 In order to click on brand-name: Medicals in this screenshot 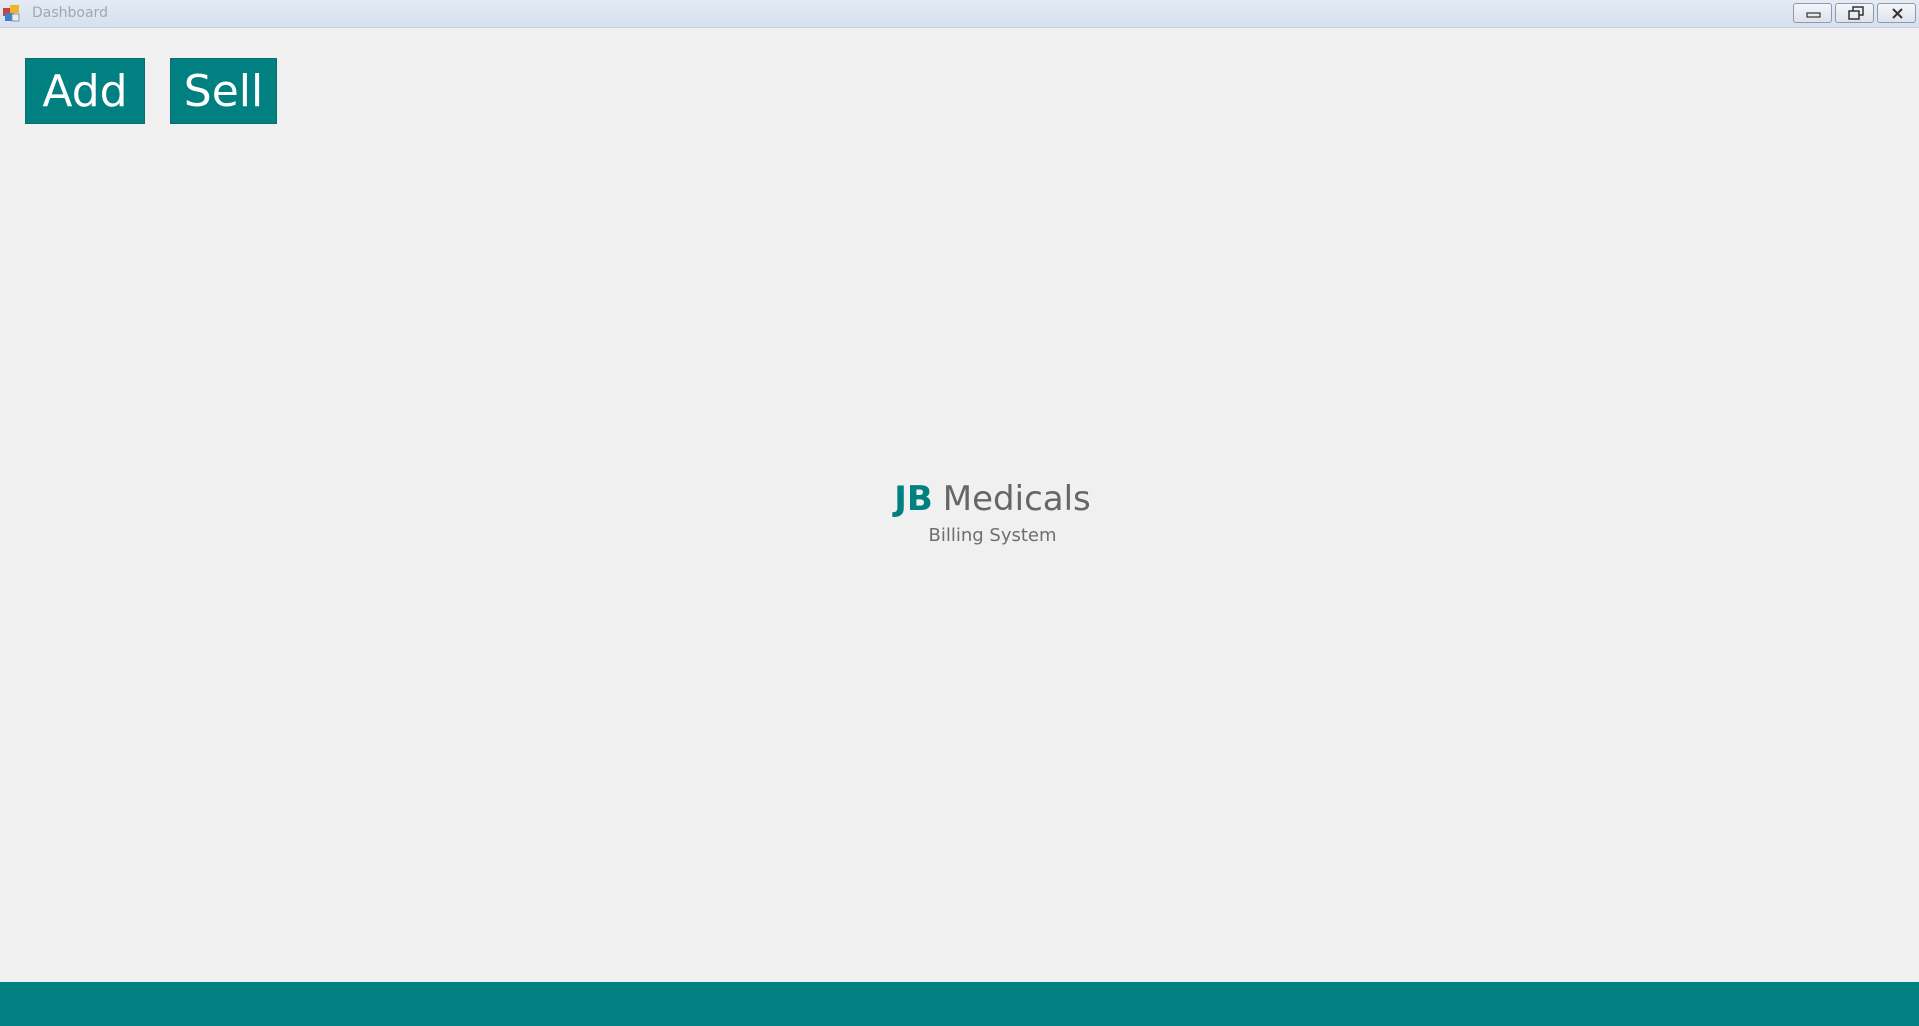, I will do `click(1016, 499)`.